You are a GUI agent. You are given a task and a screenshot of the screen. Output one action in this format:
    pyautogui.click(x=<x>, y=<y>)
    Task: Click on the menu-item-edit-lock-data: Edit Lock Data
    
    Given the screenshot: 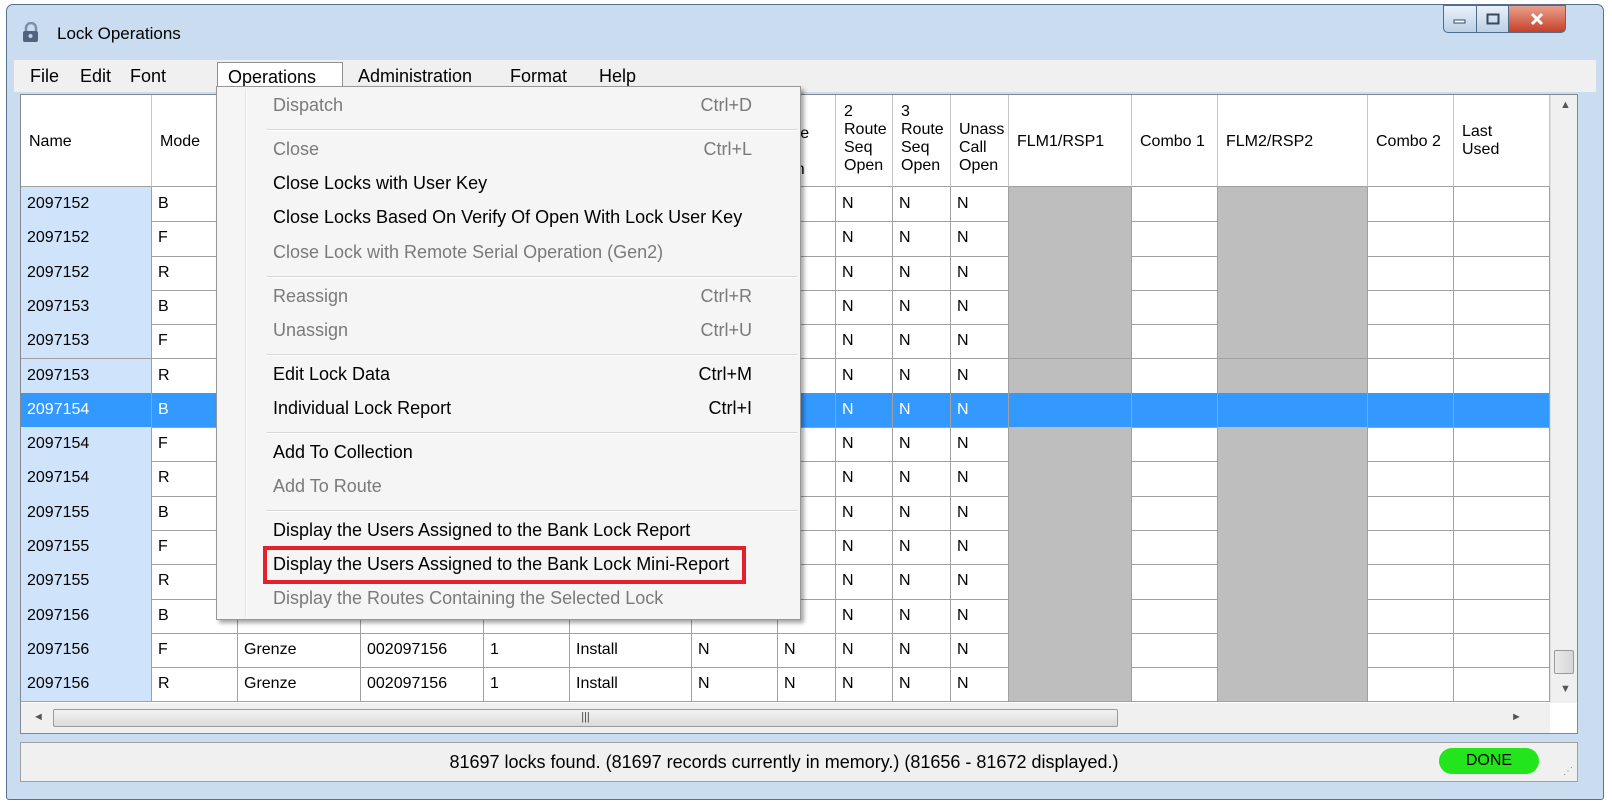 What is the action you would take?
    pyautogui.click(x=331, y=374)
    